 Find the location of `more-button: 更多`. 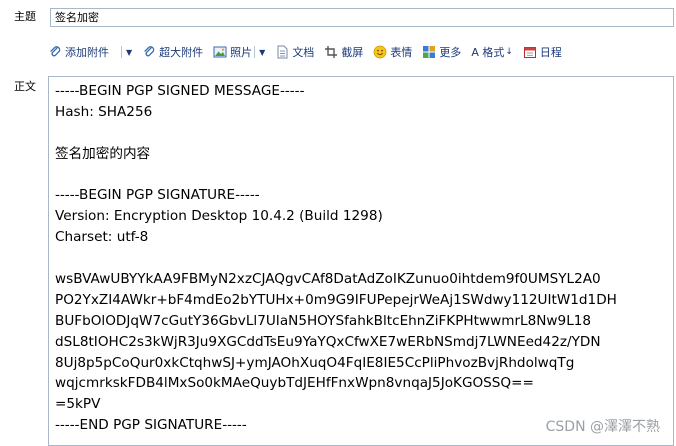

more-button: 更多 is located at coordinates (441, 52).